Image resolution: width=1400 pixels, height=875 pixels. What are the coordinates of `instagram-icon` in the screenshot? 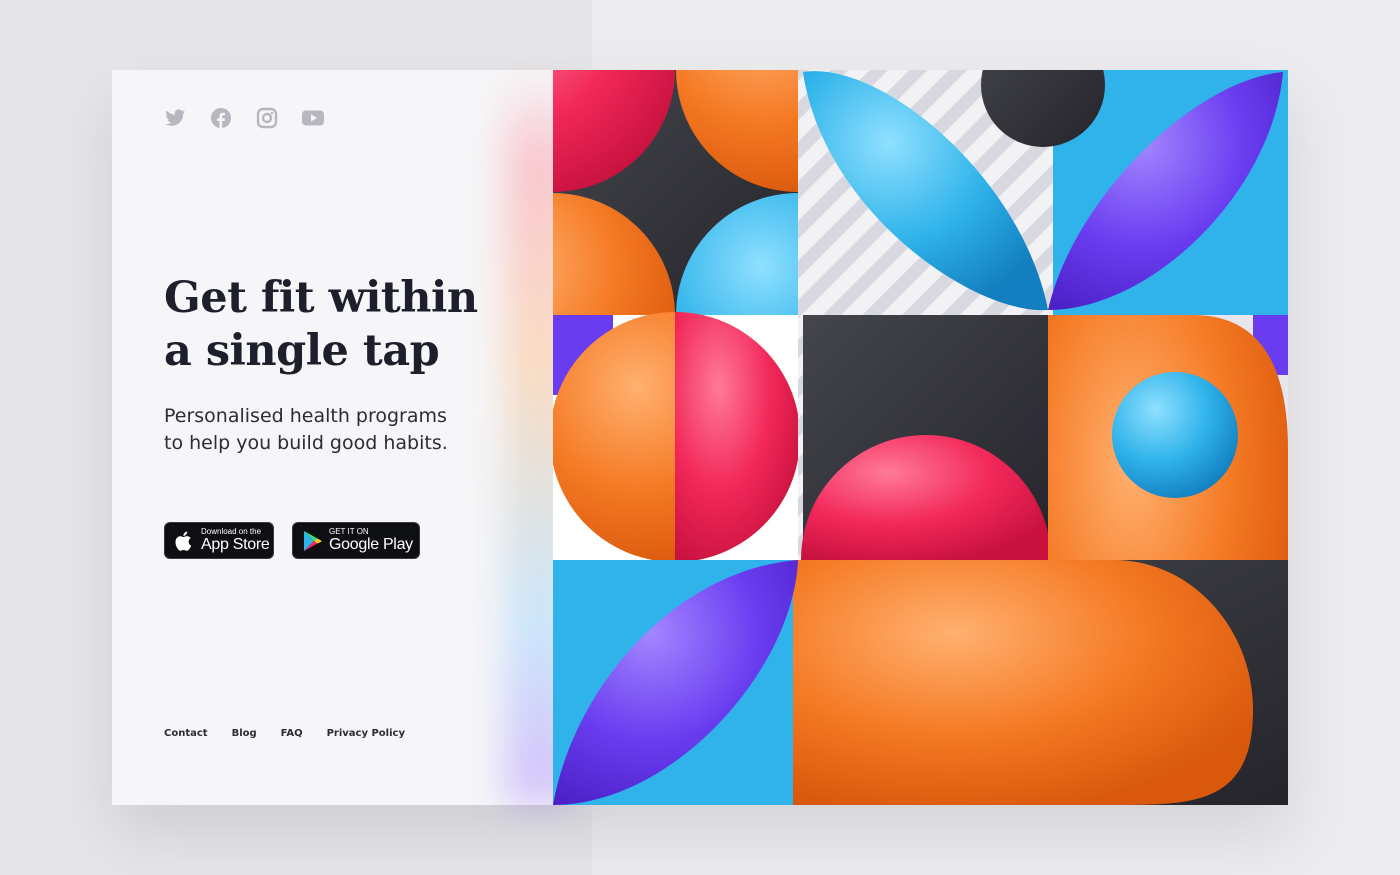 It's located at (267, 118).